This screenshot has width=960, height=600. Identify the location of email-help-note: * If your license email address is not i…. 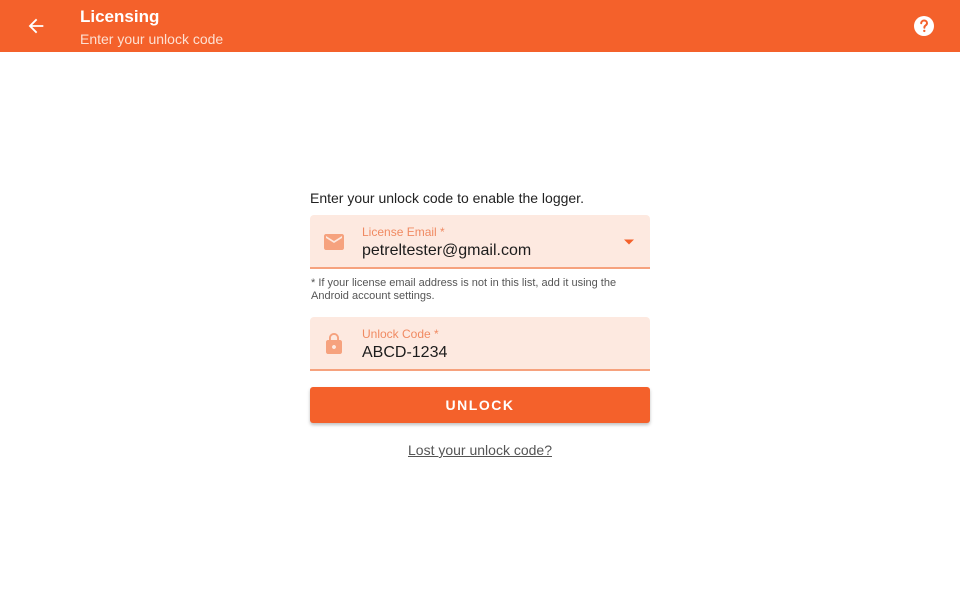
(464, 289).